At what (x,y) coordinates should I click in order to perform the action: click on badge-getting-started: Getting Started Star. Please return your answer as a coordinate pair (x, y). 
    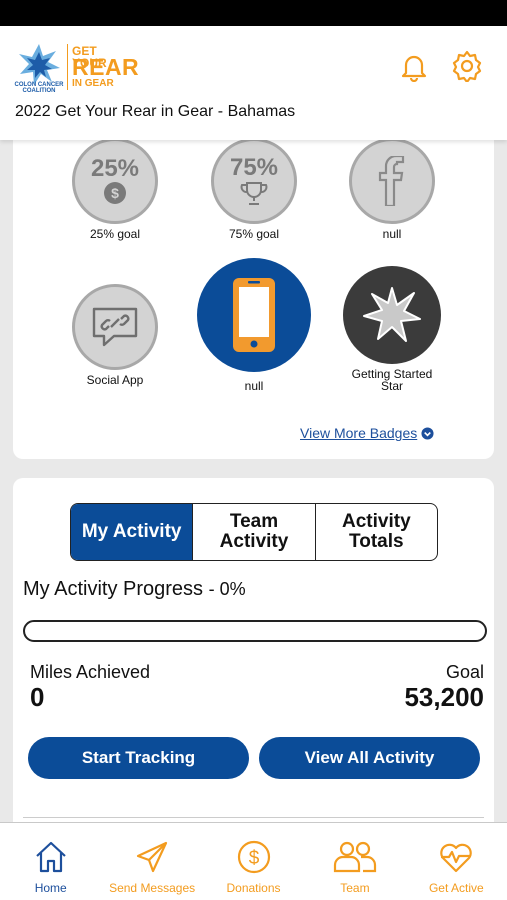
    Looking at the image, I should click on (392, 329).